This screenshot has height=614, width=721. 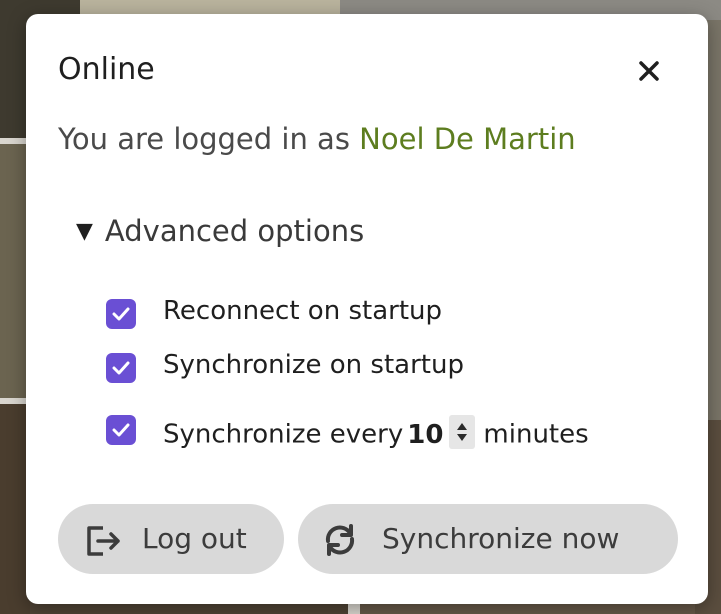 What do you see at coordinates (84, 231) in the screenshot?
I see `triangle-down-icon: ▼` at bounding box center [84, 231].